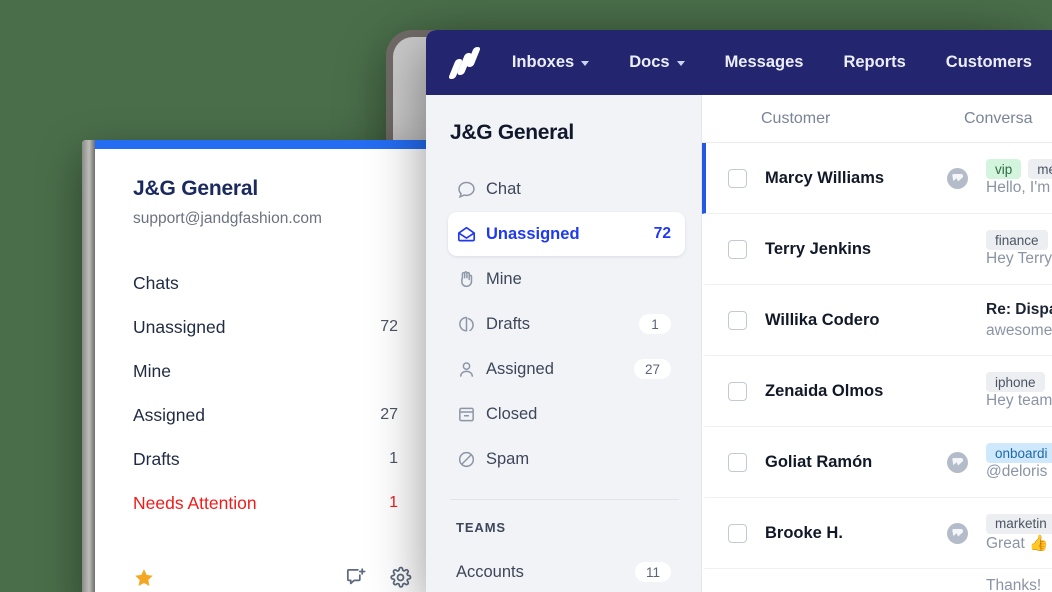 The width and height of the screenshot is (1052, 592). What do you see at coordinates (566, 459) in the screenshot?
I see `sidebar-item-spam: Spam` at bounding box center [566, 459].